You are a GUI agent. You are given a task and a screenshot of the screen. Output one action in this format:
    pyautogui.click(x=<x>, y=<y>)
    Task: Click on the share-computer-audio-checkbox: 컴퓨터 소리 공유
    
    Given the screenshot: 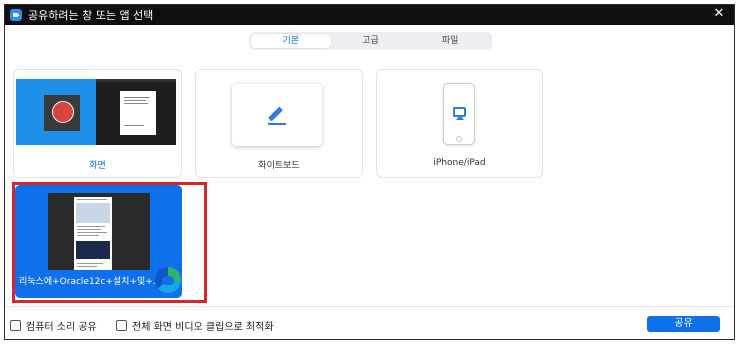 What is the action you would take?
    pyautogui.click(x=53, y=325)
    